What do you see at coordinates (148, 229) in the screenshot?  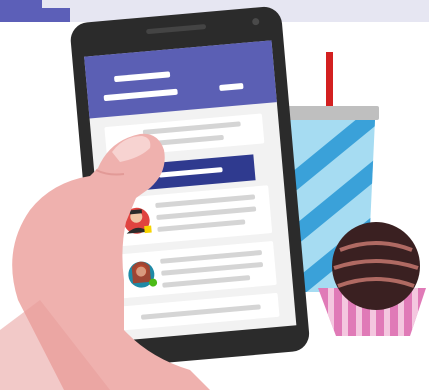 I see `presence-away-icon` at bounding box center [148, 229].